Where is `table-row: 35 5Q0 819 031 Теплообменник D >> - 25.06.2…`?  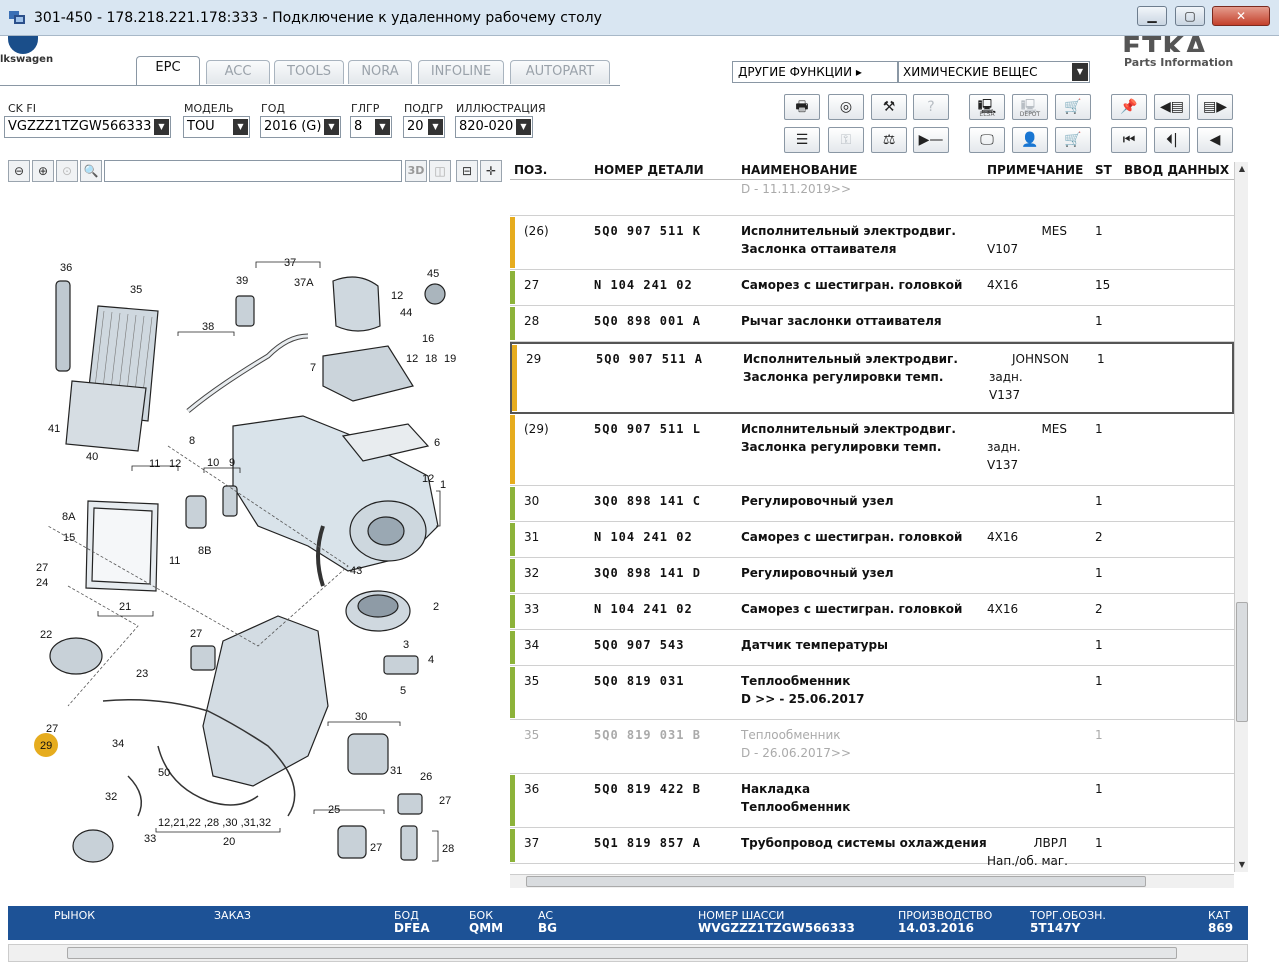 table-row: 35 5Q0 819 031 Теплообменник D >> - 25.06.2… is located at coordinates (872, 693).